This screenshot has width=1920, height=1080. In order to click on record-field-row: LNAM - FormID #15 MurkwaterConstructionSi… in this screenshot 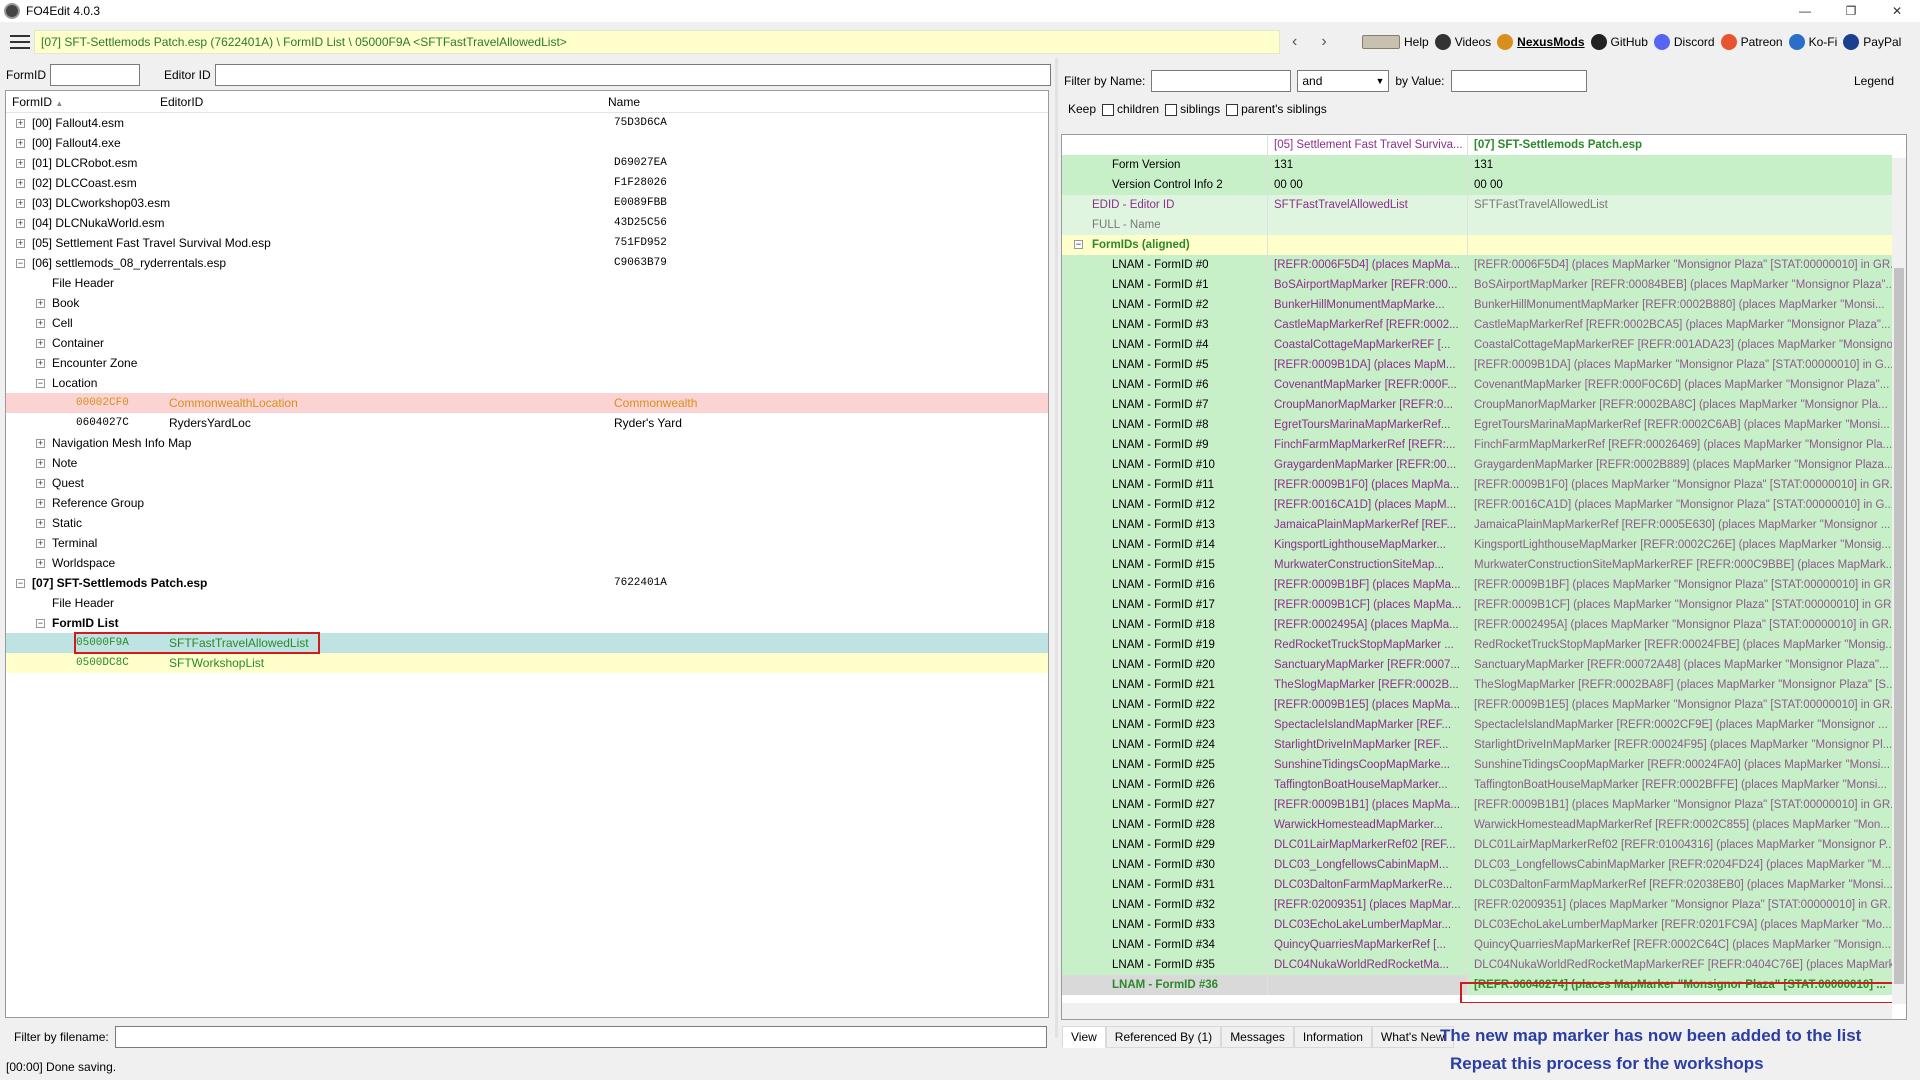, I will do `click(1484, 565)`.